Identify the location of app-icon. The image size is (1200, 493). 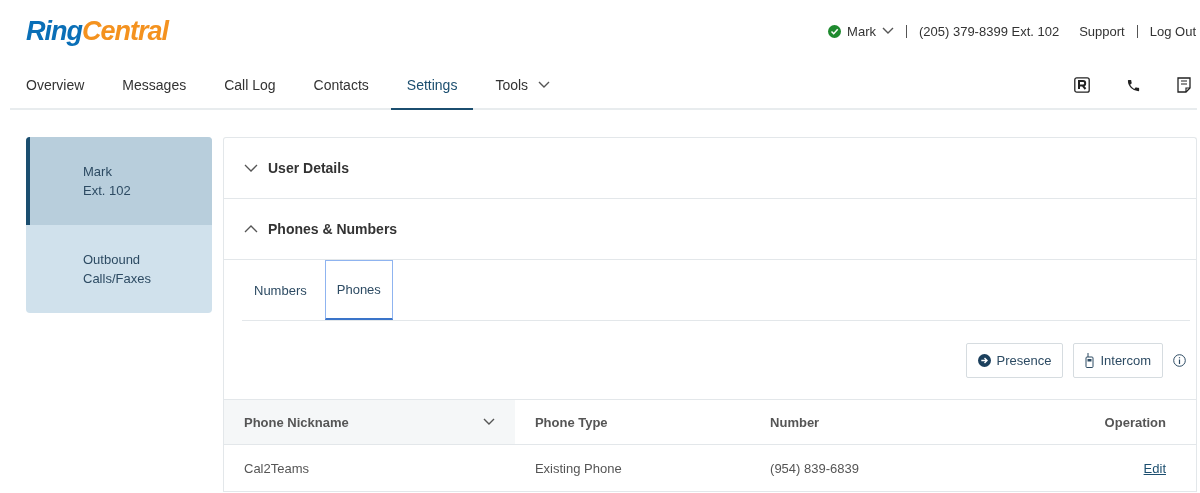
(1082, 85).